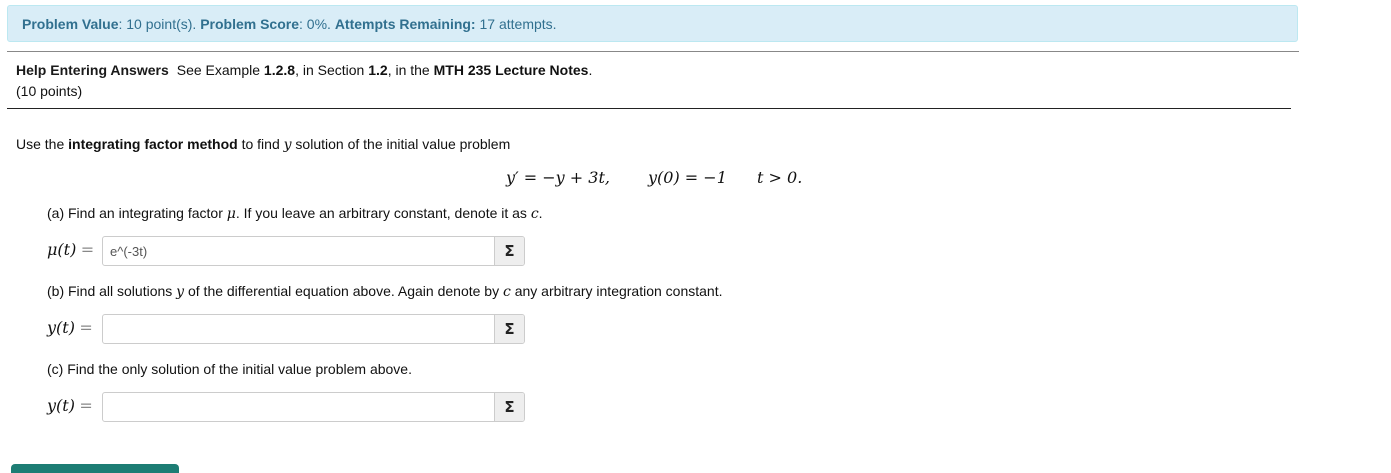  Describe the element at coordinates (516, 24) in the screenshot. I see `attempts-remaining-text: 17 attempts.` at that location.